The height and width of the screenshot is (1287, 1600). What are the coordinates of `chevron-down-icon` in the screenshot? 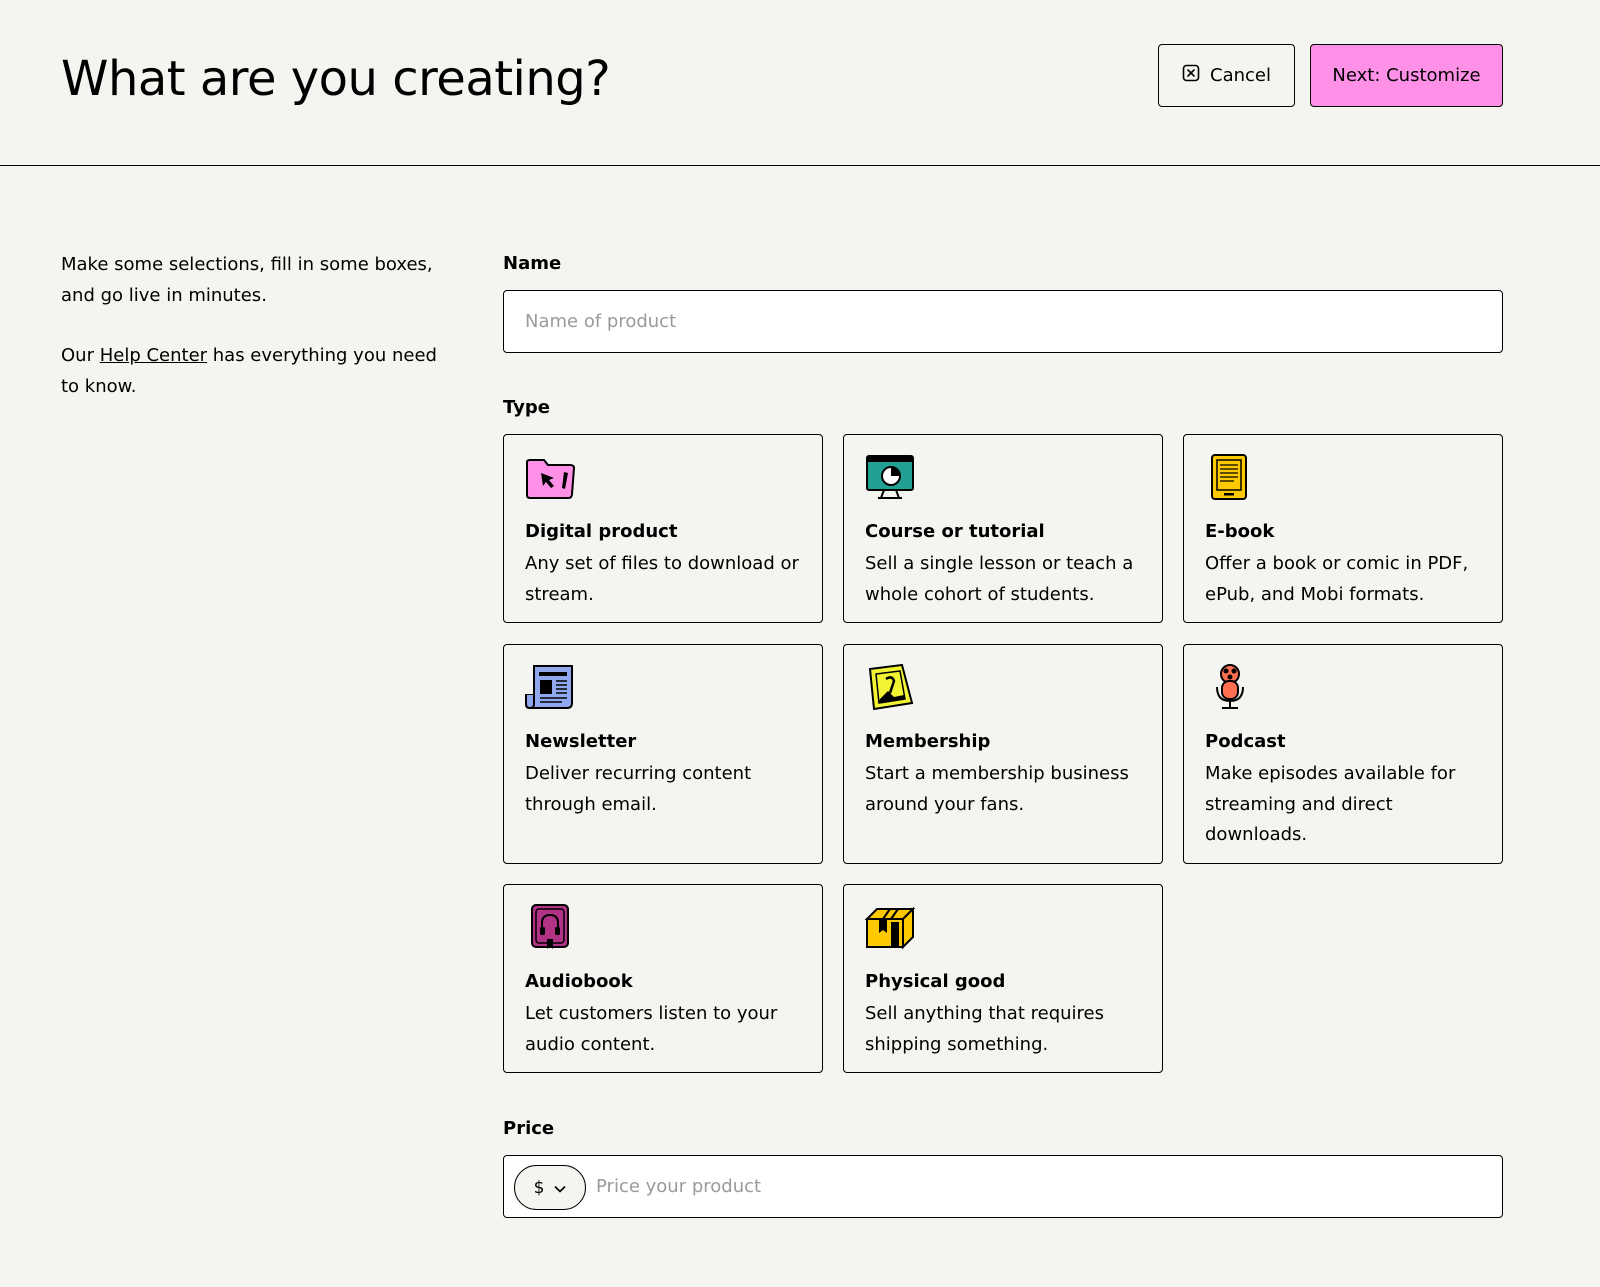 It's located at (560, 1188).